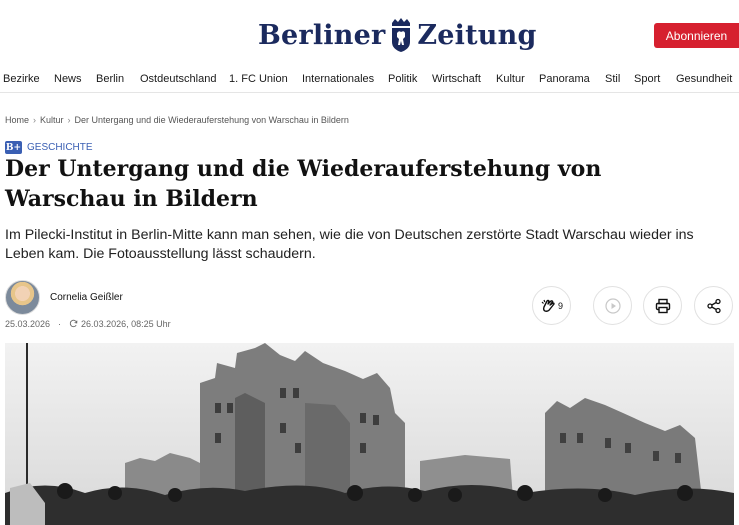 The image size is (739, 525). What do you see at coordinates (68, 79) in the screenshot?
I see `nav-item-news: News` at bounding box center [68, 79].